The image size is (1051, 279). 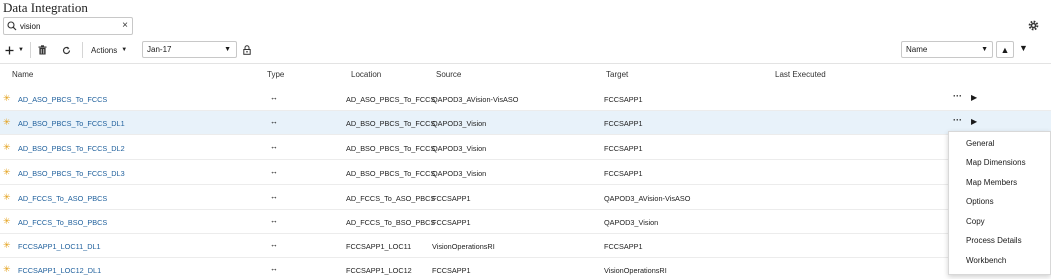 What do you see at coordinates (125, 25) in the screenshot?
I see `clear-search-icon: ×` at bounding box center [125, 25].